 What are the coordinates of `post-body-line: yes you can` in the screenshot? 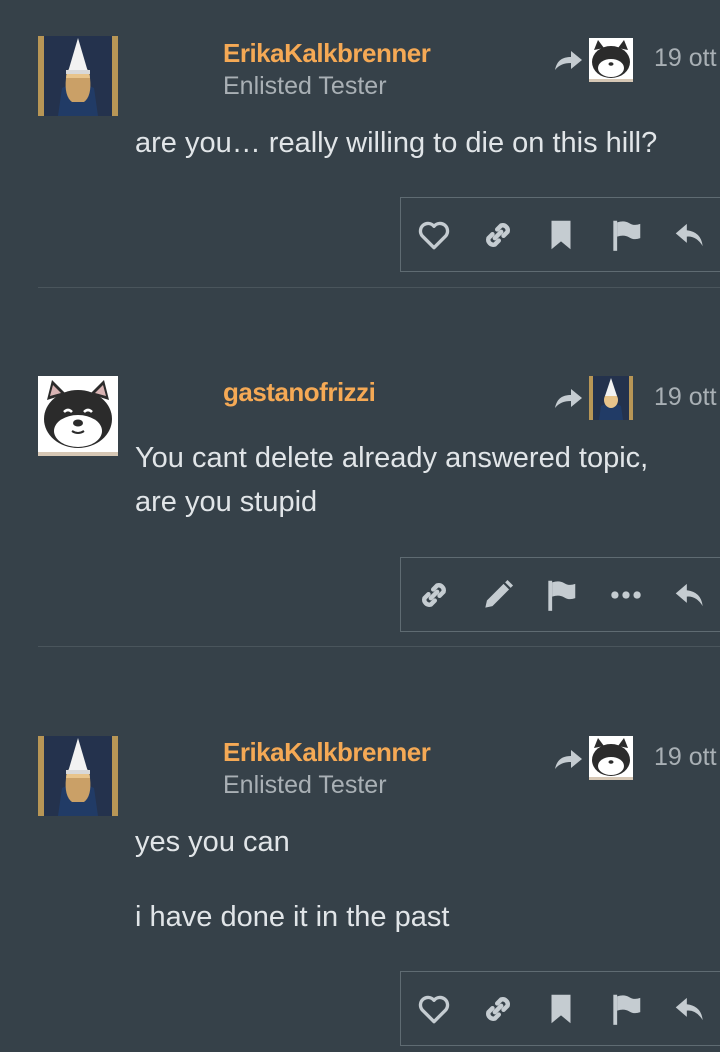 It's located at (212, 842).